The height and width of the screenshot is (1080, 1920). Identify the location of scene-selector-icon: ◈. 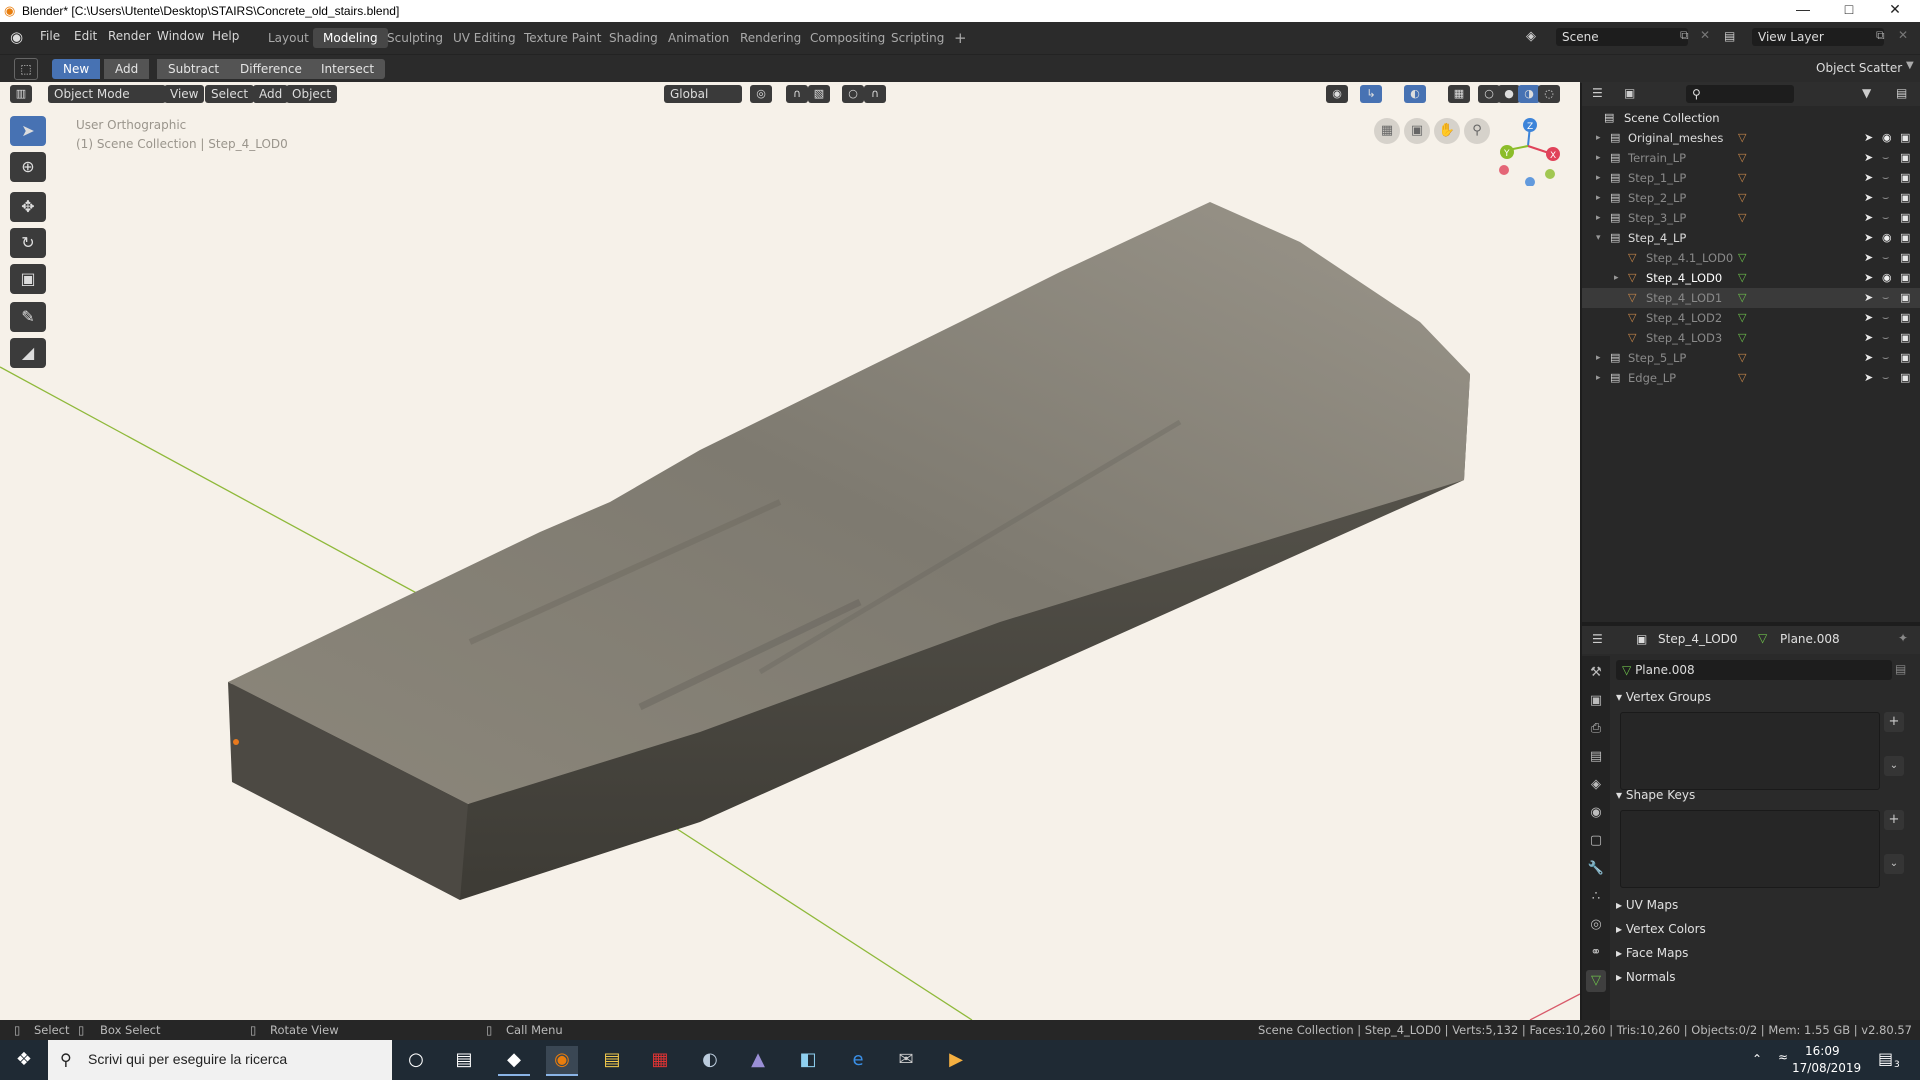
(1531, 36).